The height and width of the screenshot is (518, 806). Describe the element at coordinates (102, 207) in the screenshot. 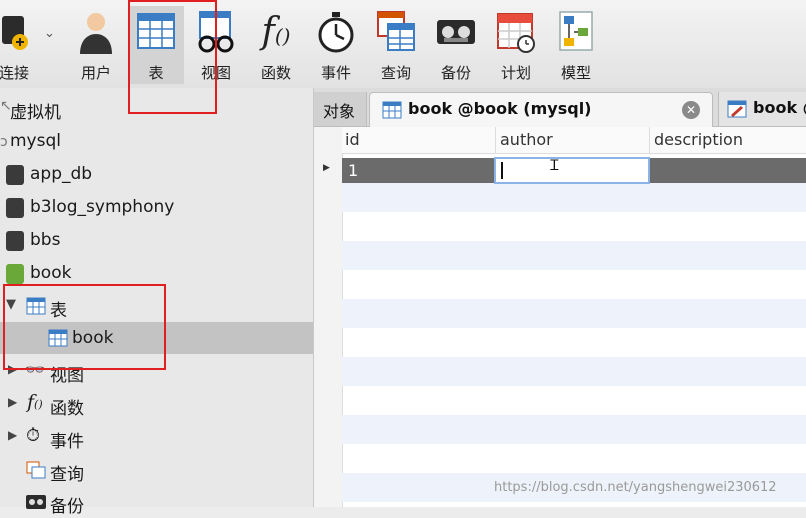

I see `sidebar-item-label: b3log_symphony` at that location.